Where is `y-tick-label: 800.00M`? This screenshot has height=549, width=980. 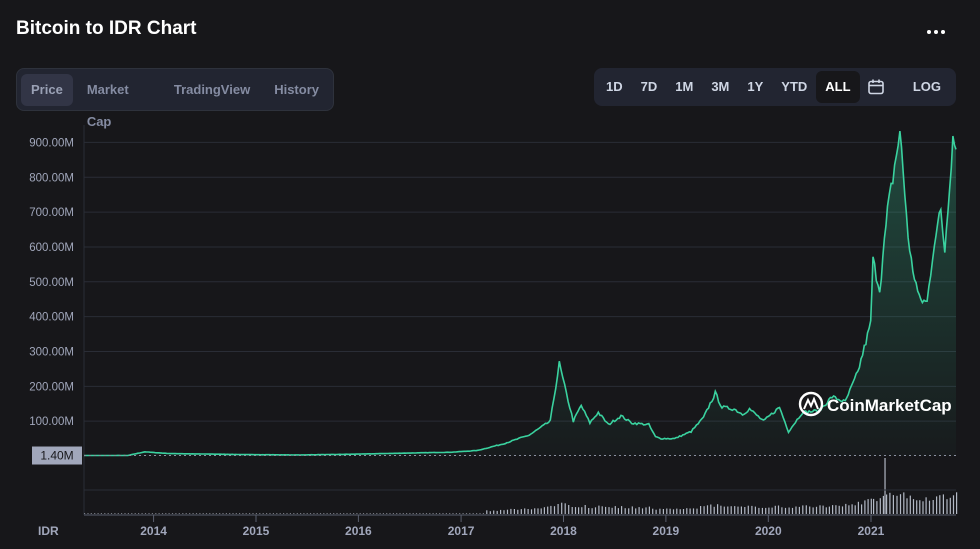 y-tick-label: 800.00M is located at coordinates (51, 178).